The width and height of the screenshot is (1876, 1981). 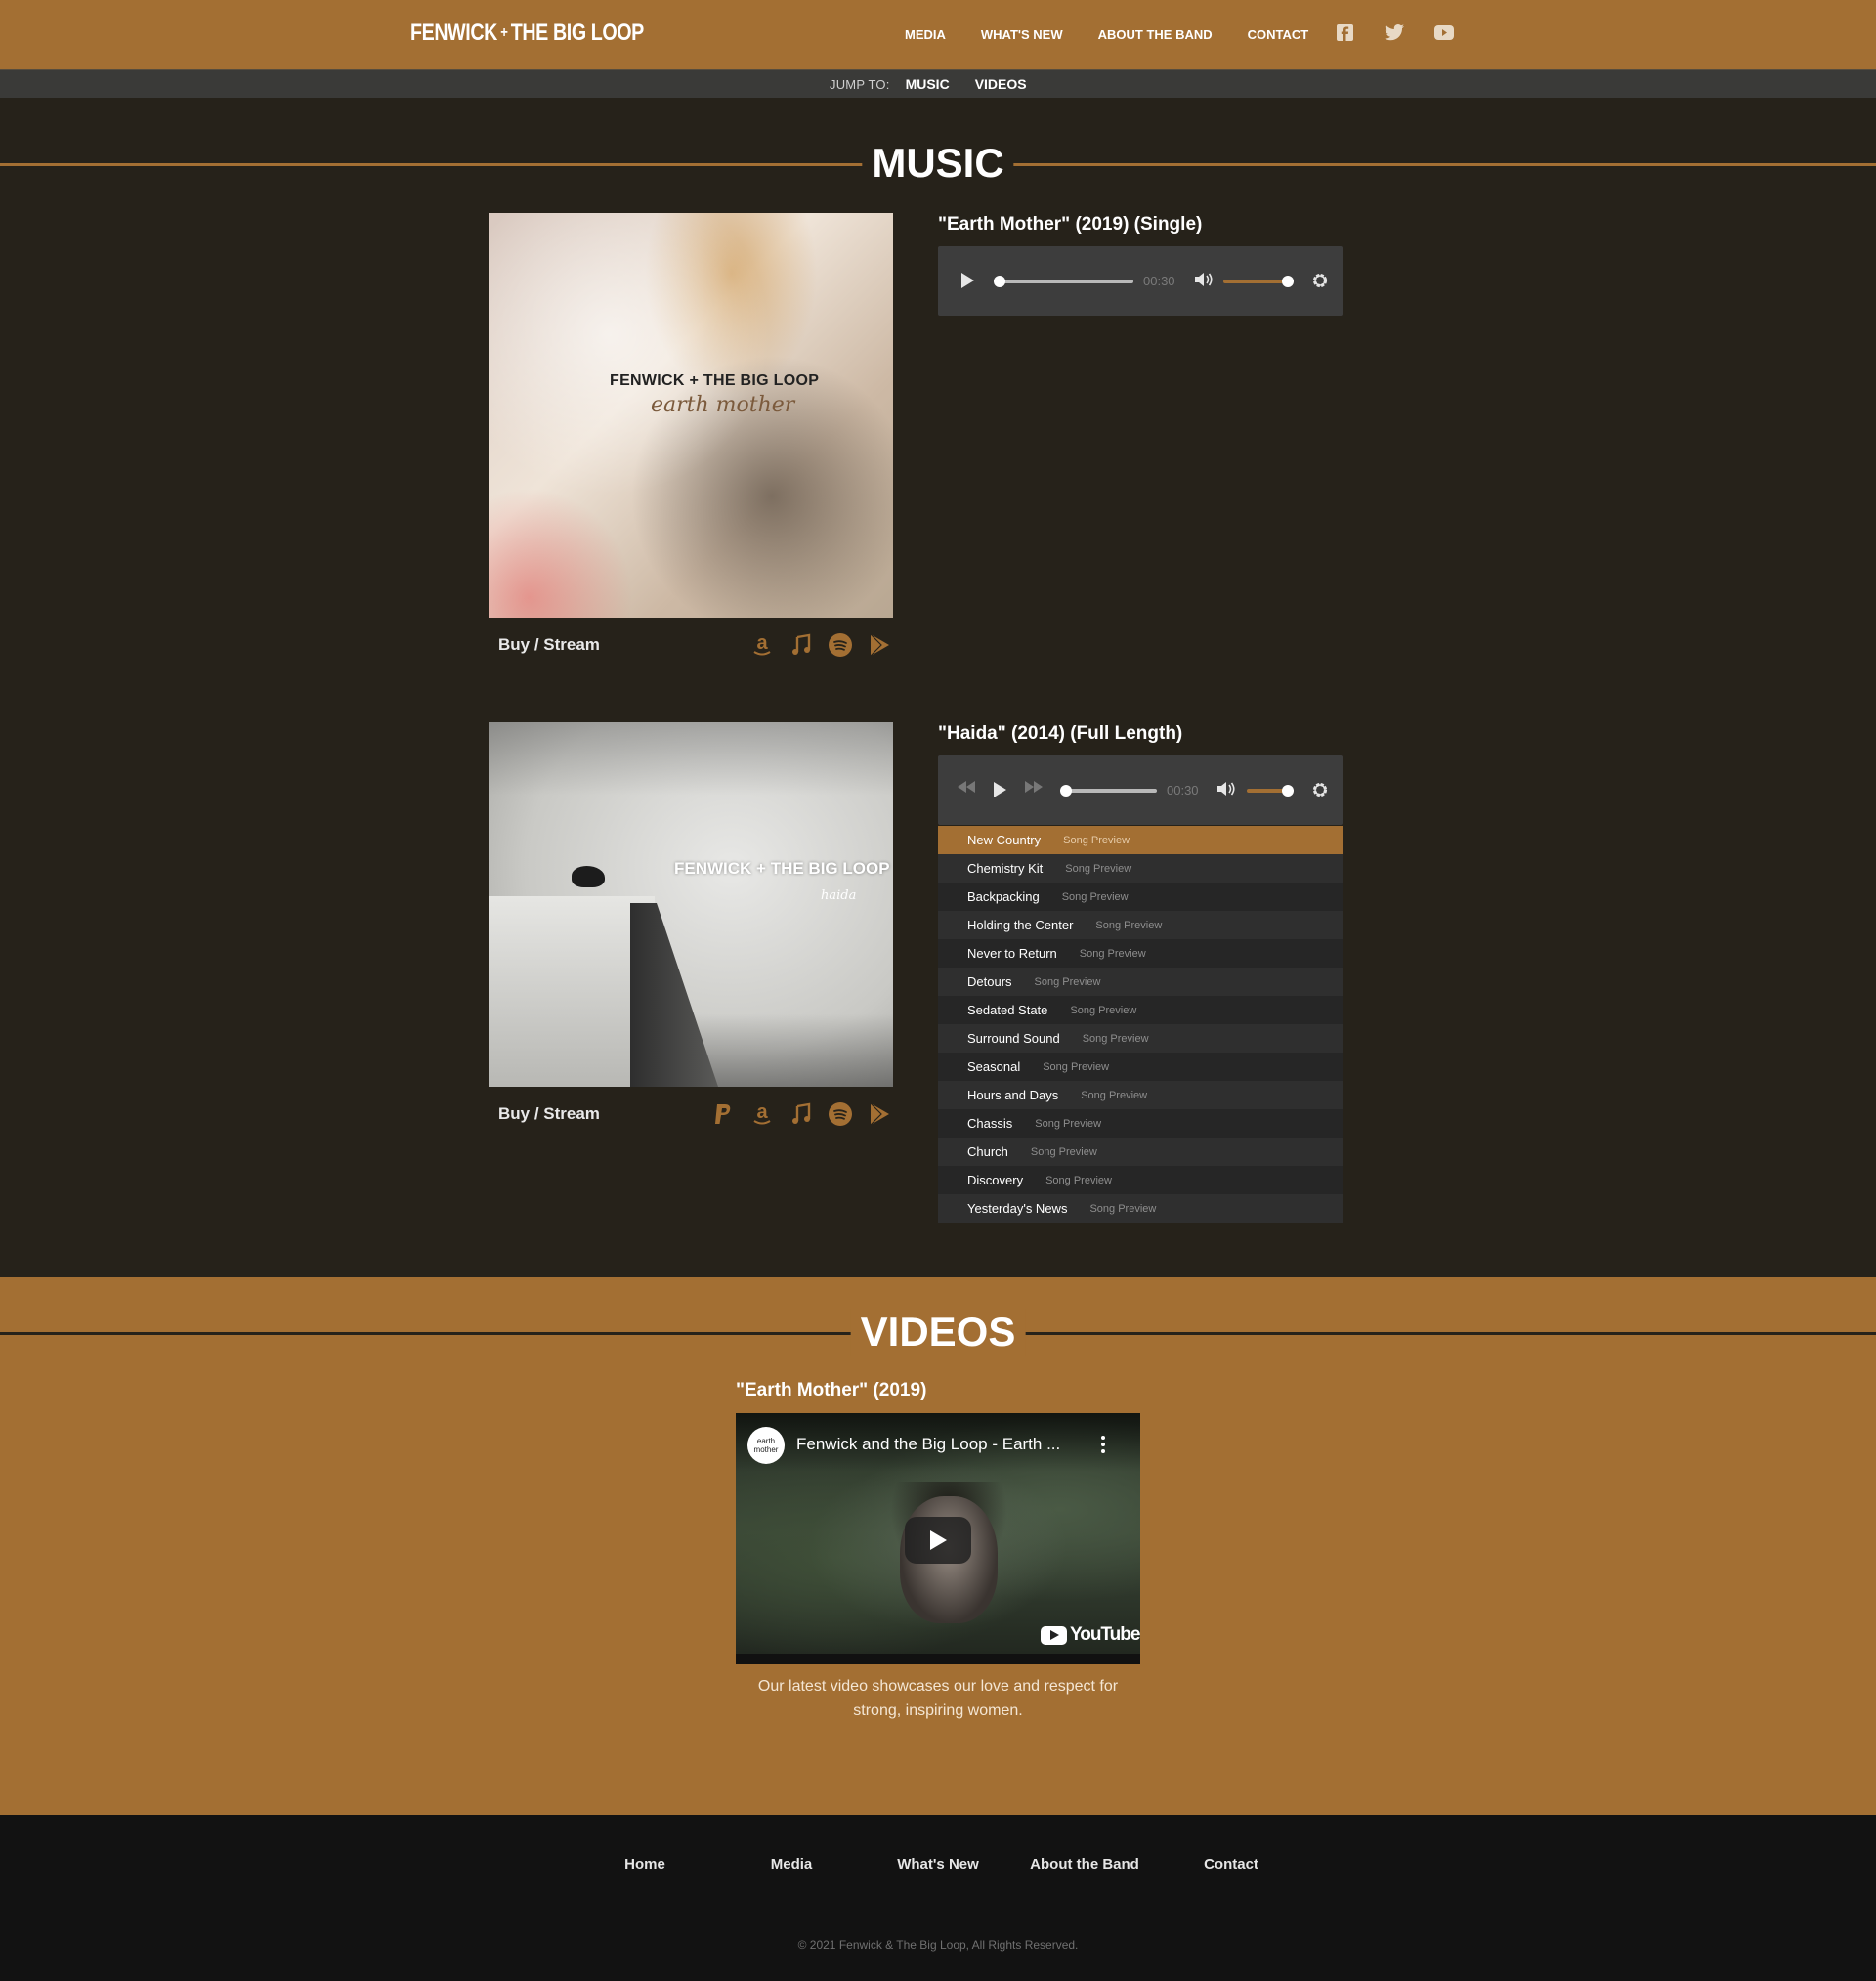 I want to click on more-options-icon, so click(x=1103, y=1444).